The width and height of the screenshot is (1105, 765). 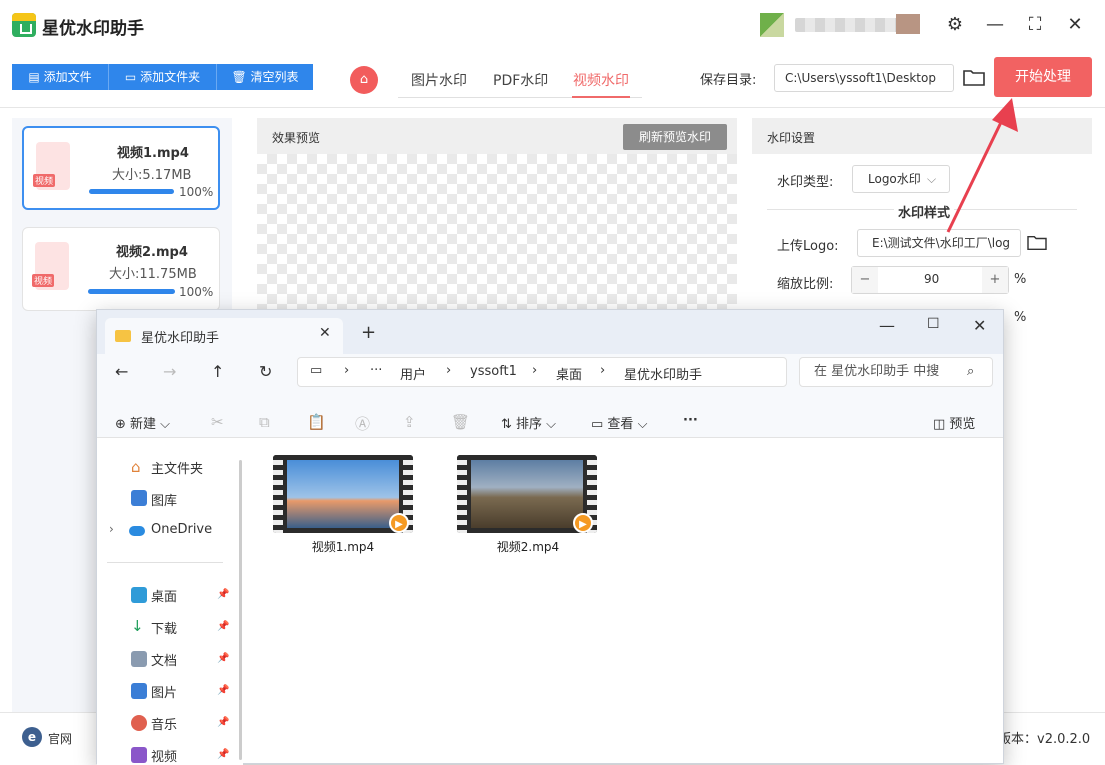 I want to click on scale-stepper: − 90 +, so click(x=930, y=280).